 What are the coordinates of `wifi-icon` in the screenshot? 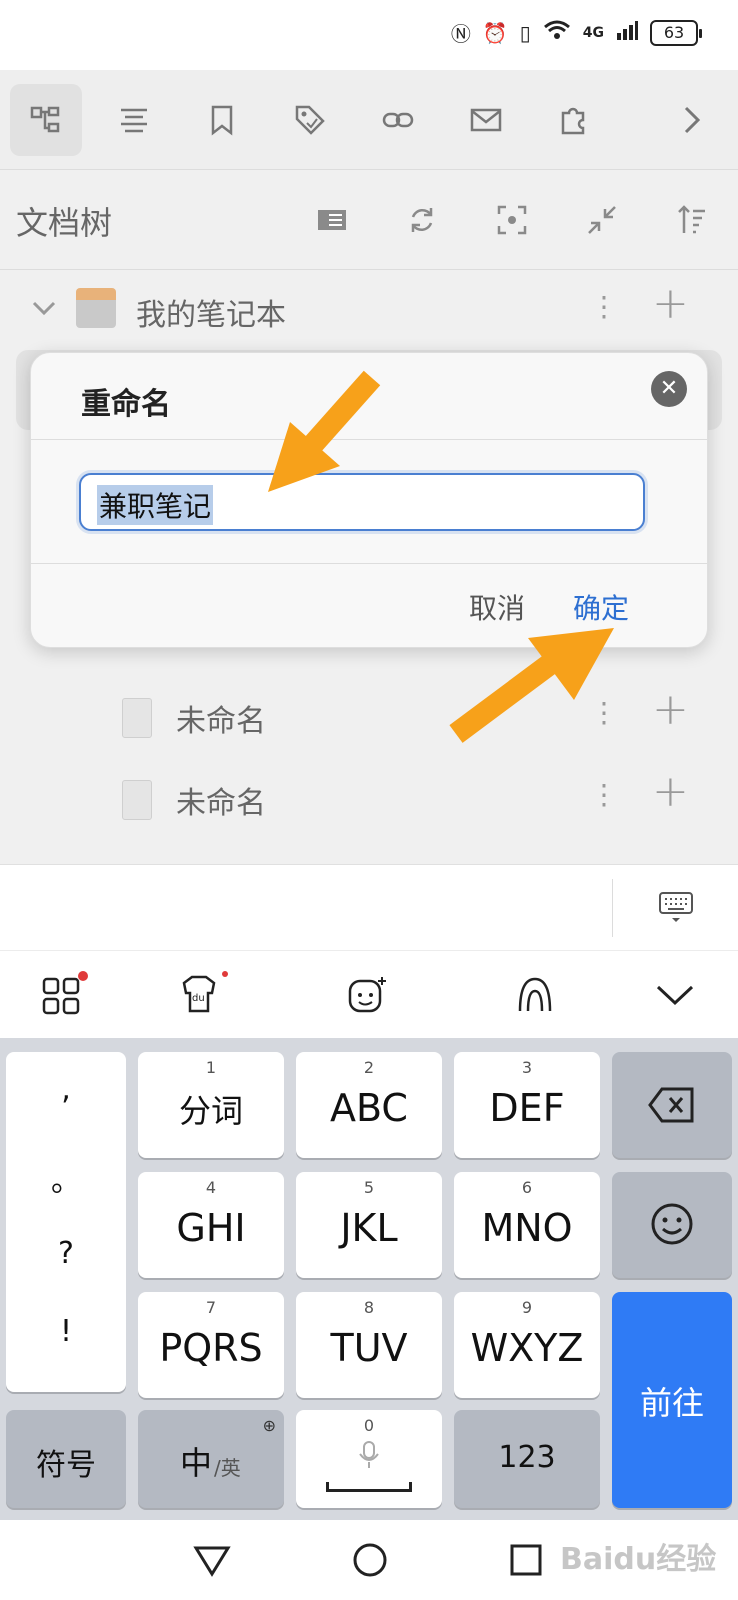 It's located at (557, 32).